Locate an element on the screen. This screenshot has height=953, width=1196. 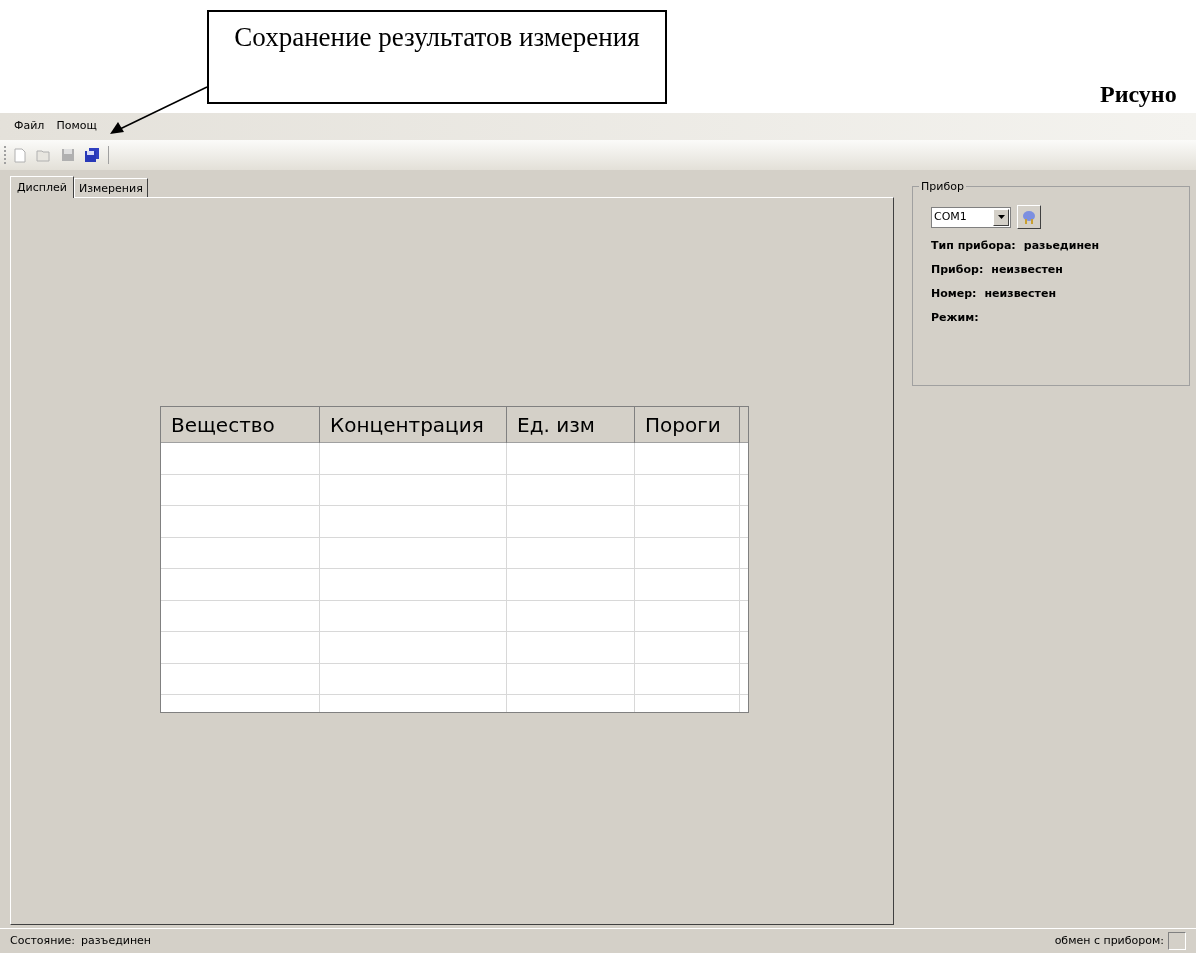
menu-item: Файл is located at coordinates (29, 126).